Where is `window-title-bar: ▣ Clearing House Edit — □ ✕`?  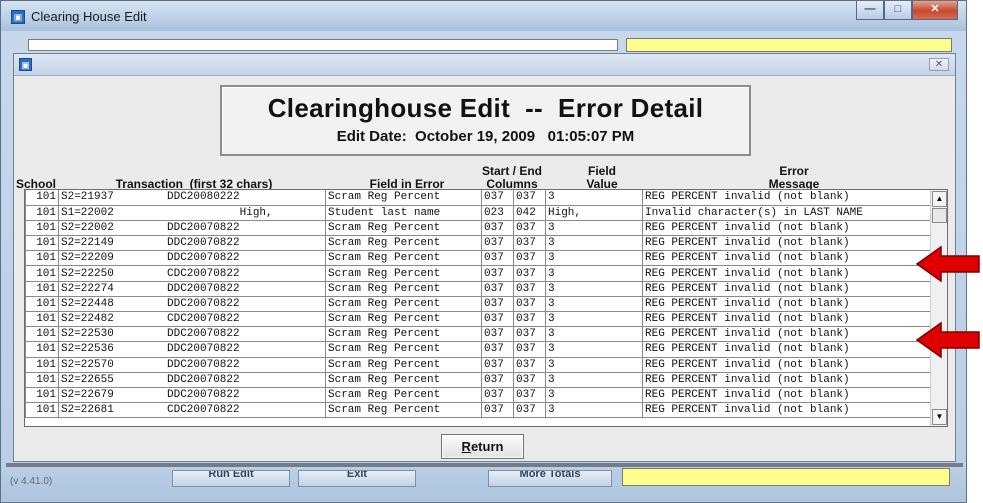
window-title-bar: ▣ Clearing House Edit — □ ✕ is located at coordinates (483, 16).